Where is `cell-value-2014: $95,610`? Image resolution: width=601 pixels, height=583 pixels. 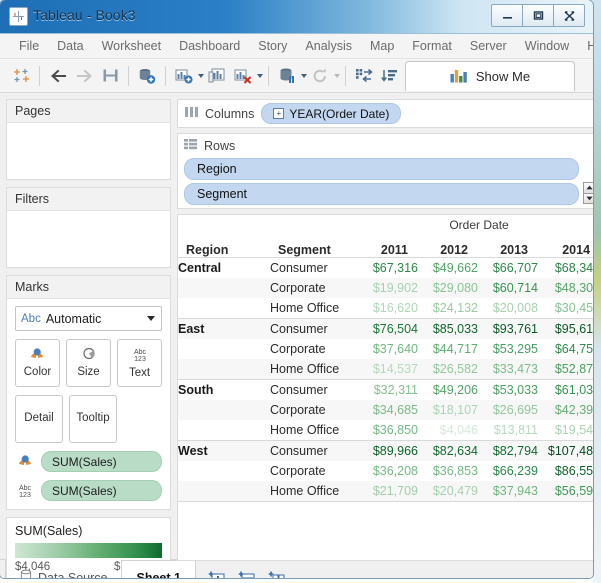 cell-value-2014: $95,610 is located at coordinates (565, 328).